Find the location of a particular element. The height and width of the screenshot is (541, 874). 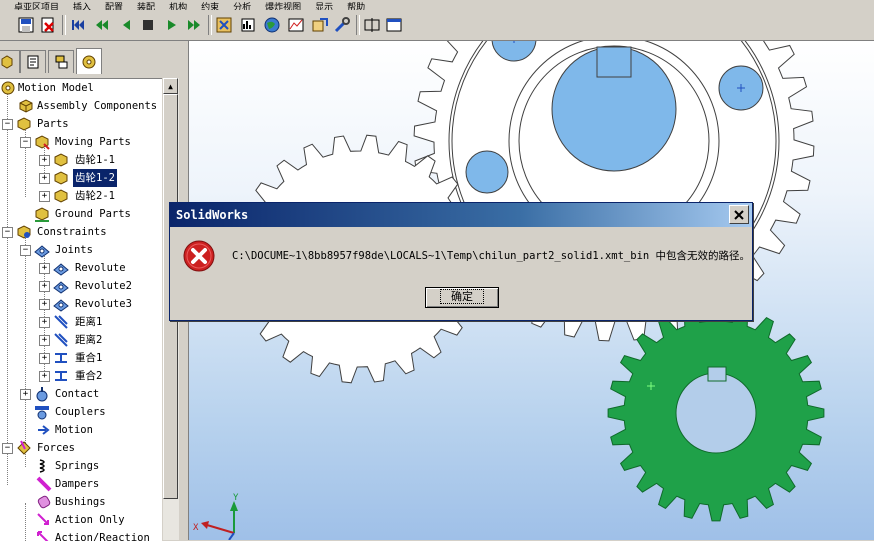

results-icon is located at coordinates (248, 25).